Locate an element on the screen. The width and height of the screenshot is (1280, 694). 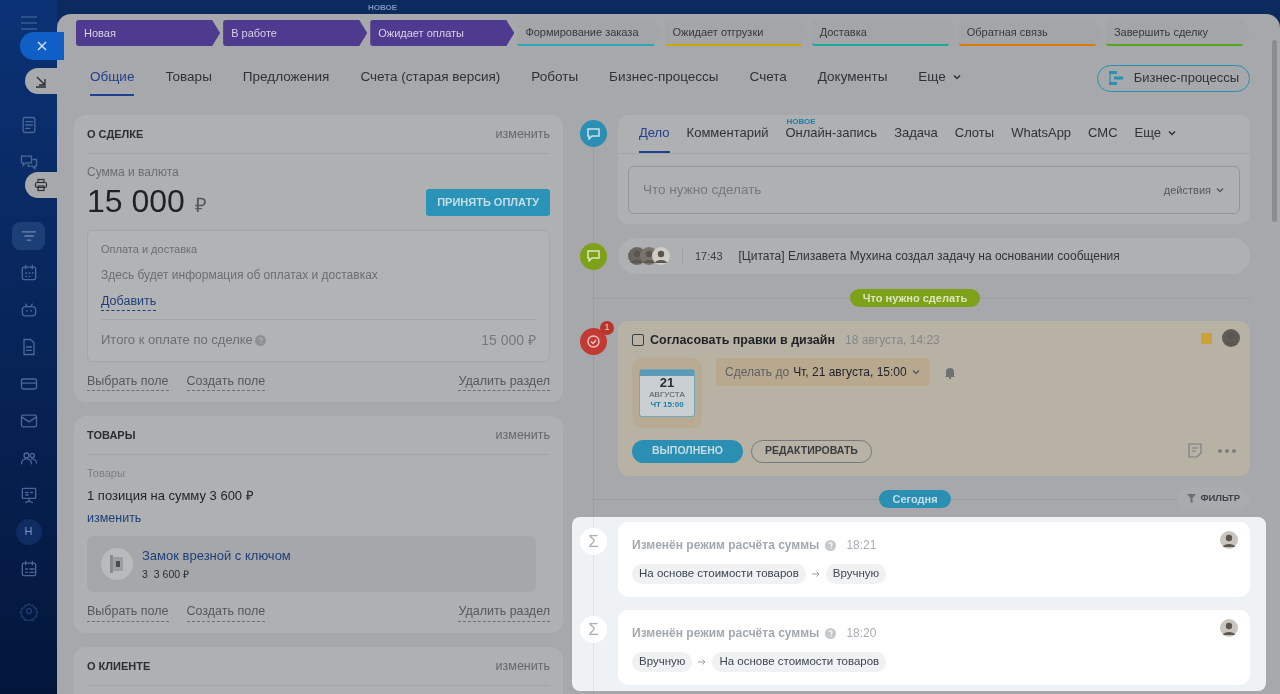
card-title: О КЛИЕНТЕ is located at coordinates (119, 666).